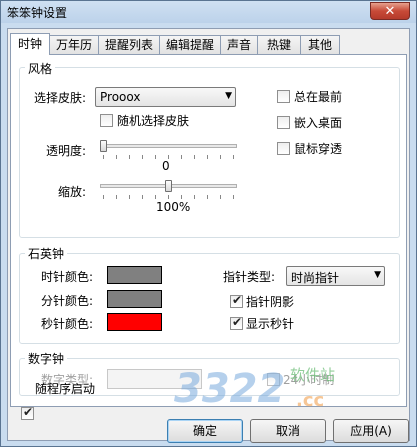  What do you see at coordinates (205, 431) in the screenshot?
I see `ok-button: 确定` at bounding box center [205, 431].